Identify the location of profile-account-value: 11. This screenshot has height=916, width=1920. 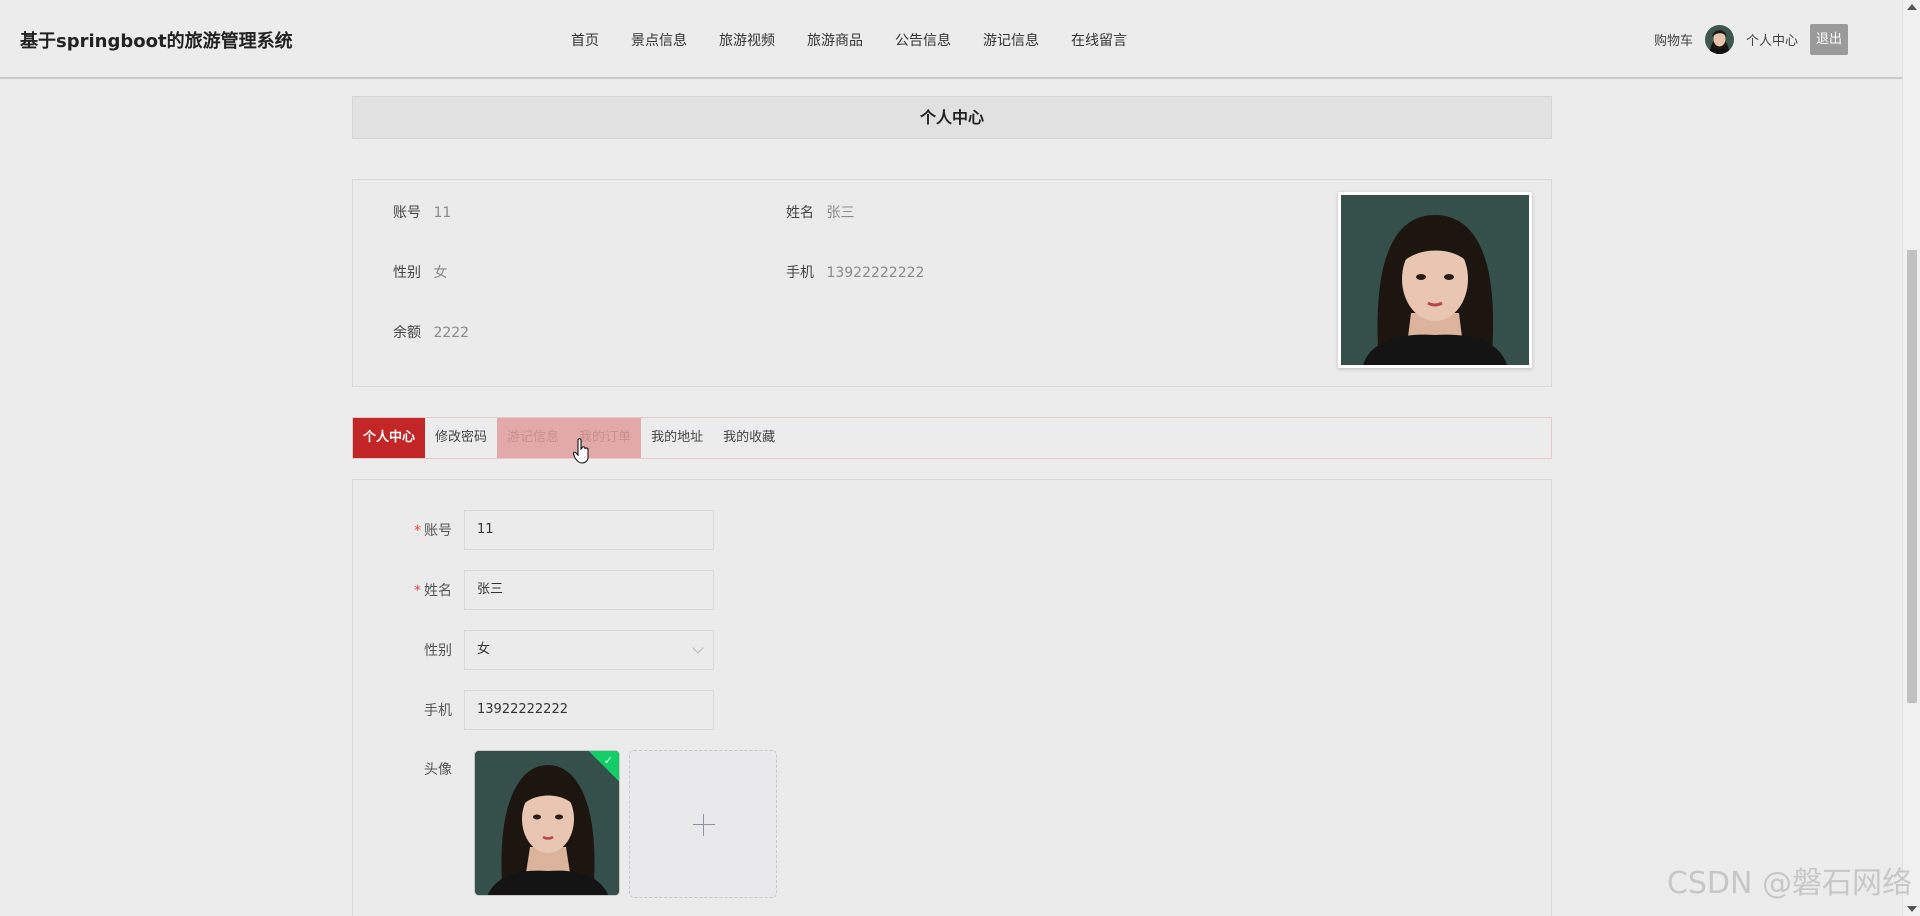
(442, 213).